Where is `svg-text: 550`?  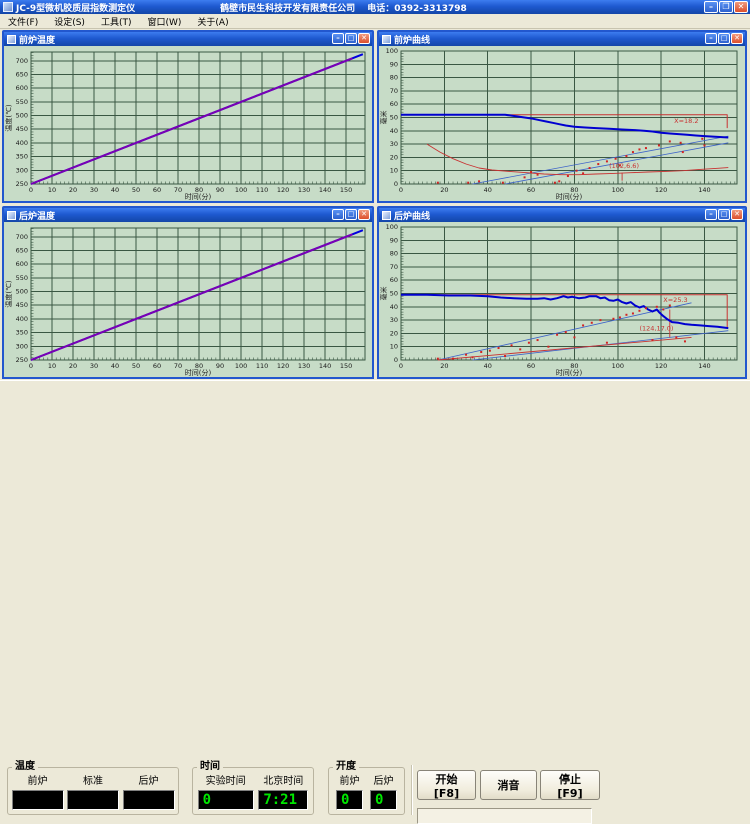
svg-text: 550 is located at coordinates (22, 102).